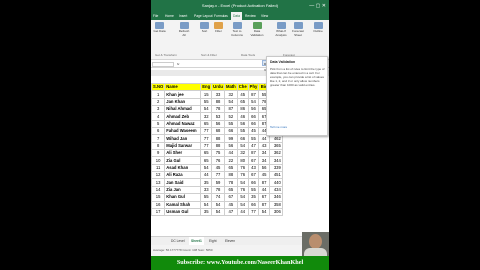 The width and height of the screenshot is (480, 270). I want to click on table-cell: 52, so click(230, 116).